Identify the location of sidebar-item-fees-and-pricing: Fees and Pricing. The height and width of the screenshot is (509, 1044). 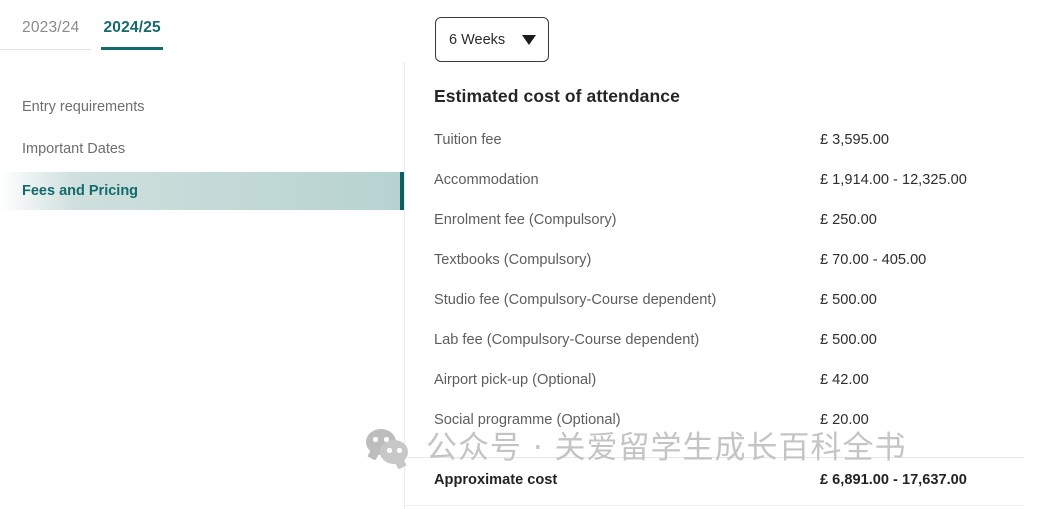
(202, 191).